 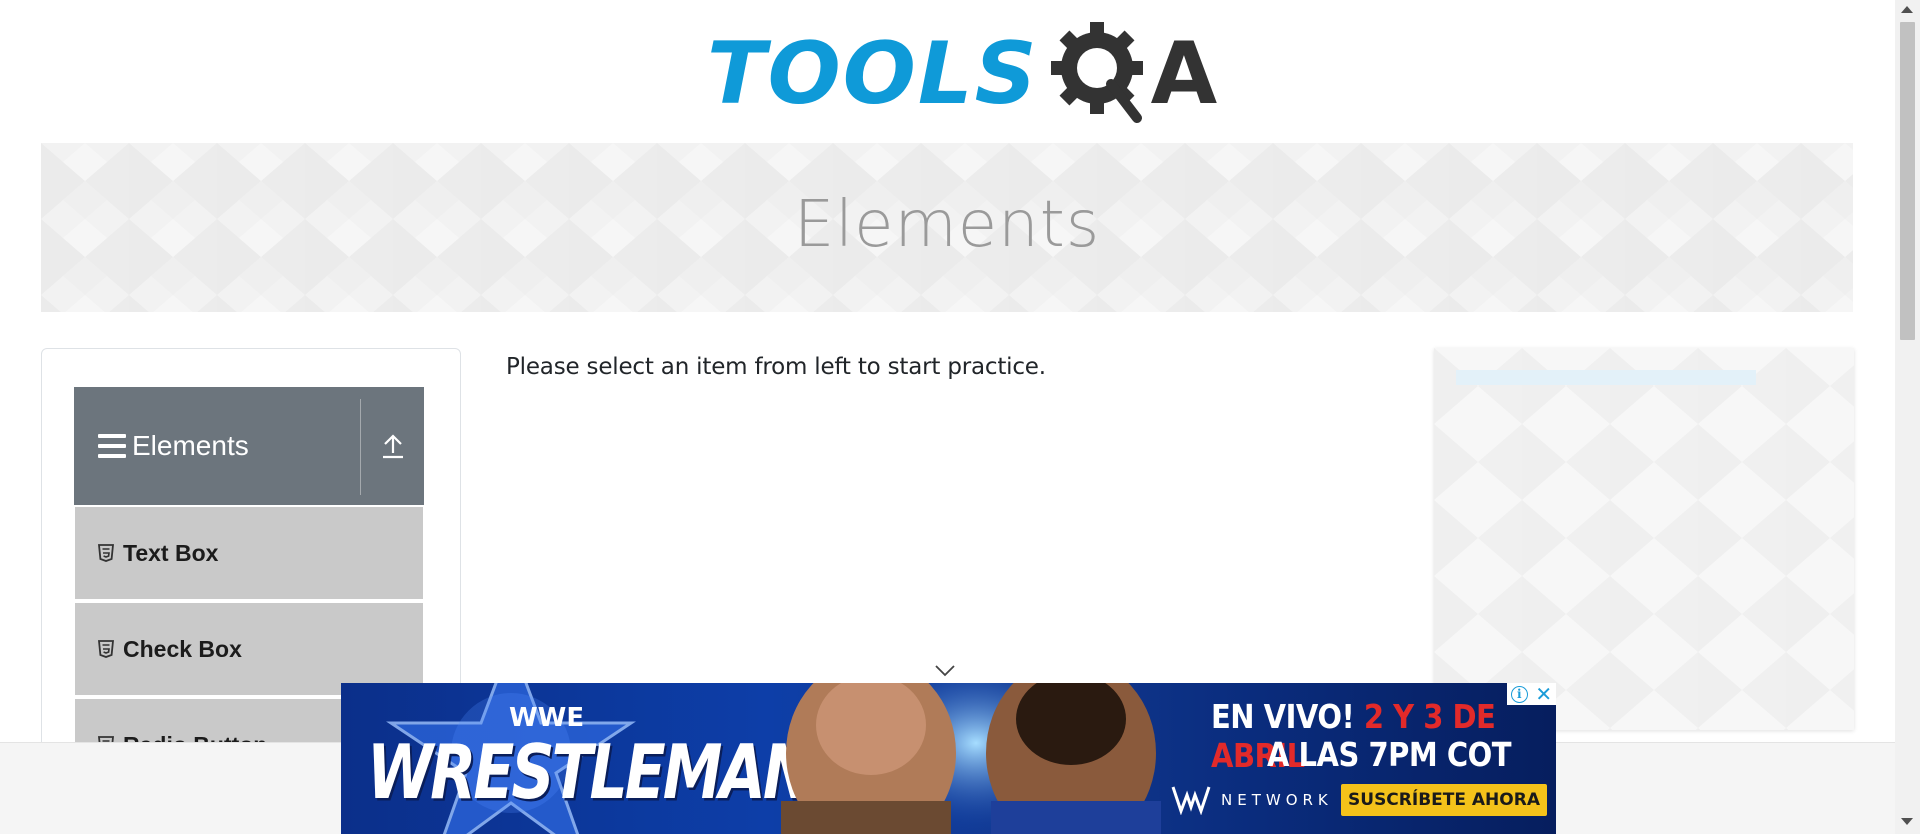 I want to click on ad-subscribe-button: SUSCRÍBETE AHORA, so click(x=1444, y=800).